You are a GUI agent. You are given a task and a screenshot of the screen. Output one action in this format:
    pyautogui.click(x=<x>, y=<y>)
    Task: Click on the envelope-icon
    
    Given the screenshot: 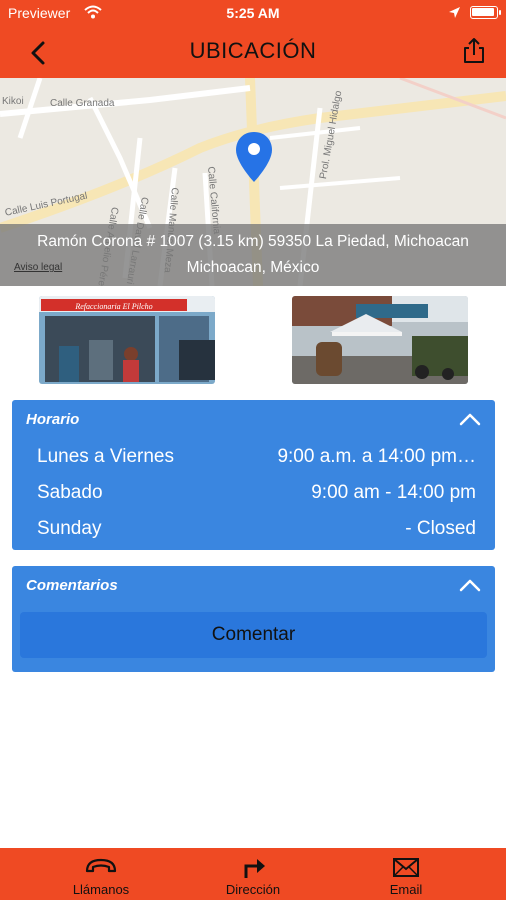 What is the action you would take?
    pyautogui.click(x=406, y=867)
    